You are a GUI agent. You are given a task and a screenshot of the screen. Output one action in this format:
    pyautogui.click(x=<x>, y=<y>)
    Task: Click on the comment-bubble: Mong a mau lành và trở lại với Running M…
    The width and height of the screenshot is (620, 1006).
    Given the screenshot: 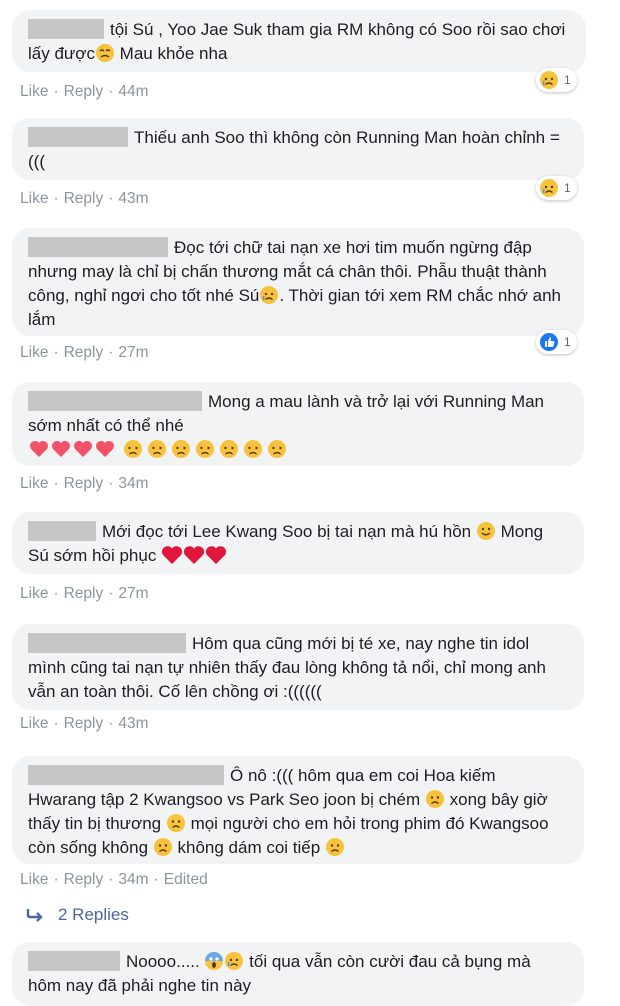 What is the action you would take?
    pyautogui.click(x=298, y=424)
    